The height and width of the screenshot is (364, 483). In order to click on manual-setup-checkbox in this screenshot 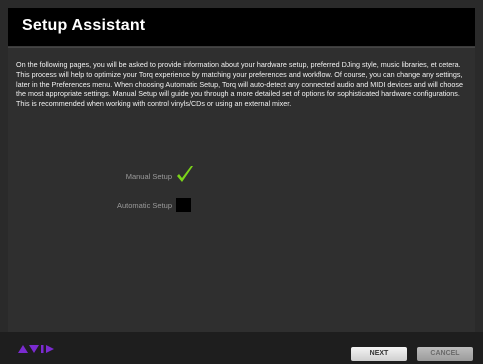, I will do `click(184, 174)`.